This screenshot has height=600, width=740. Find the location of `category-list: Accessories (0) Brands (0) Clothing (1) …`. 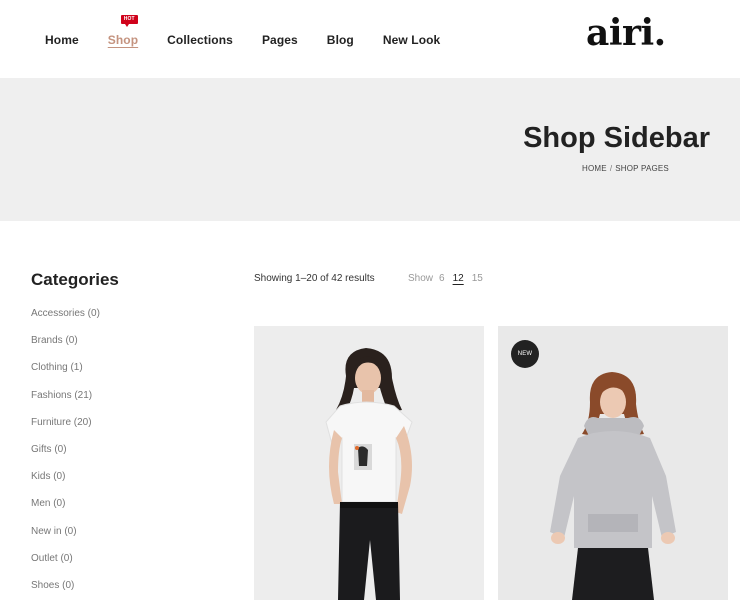

category-list: Accessories (0) Brands (0) Clothing (1) … is located at coordinates (65, 454).